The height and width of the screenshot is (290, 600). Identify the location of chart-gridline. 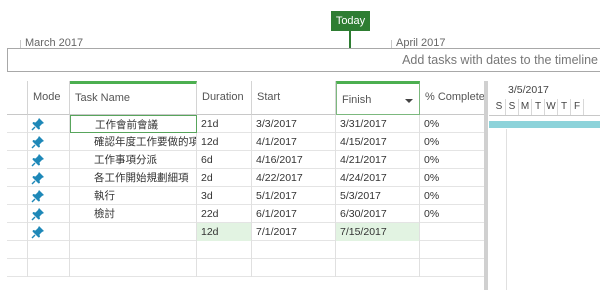
(506, 209).